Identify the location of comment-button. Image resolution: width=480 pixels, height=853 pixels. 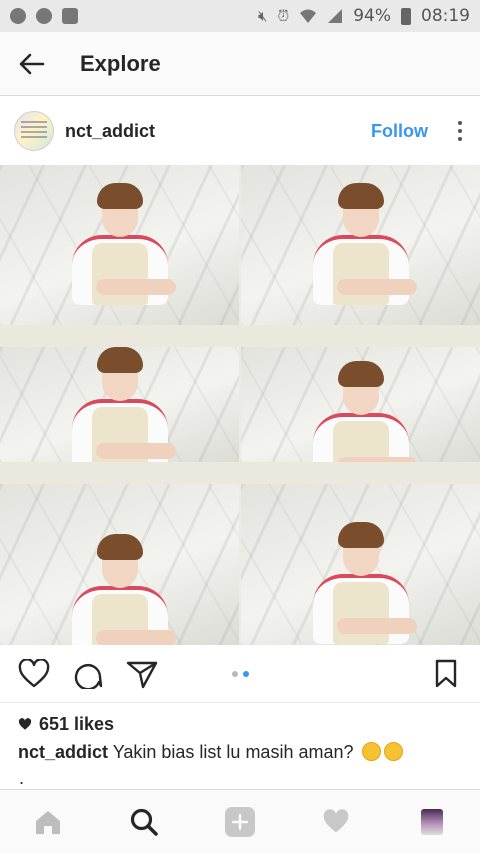
(88, 674).